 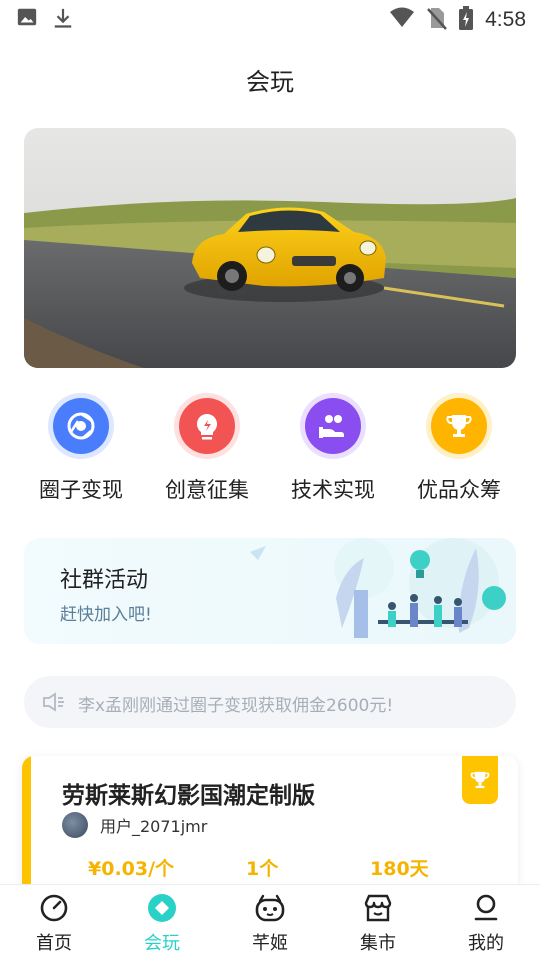 What do you see at coordinates (104, 580) in the screenshot?
I see `community-title: 社群活动` at bounding box center [104, 580].